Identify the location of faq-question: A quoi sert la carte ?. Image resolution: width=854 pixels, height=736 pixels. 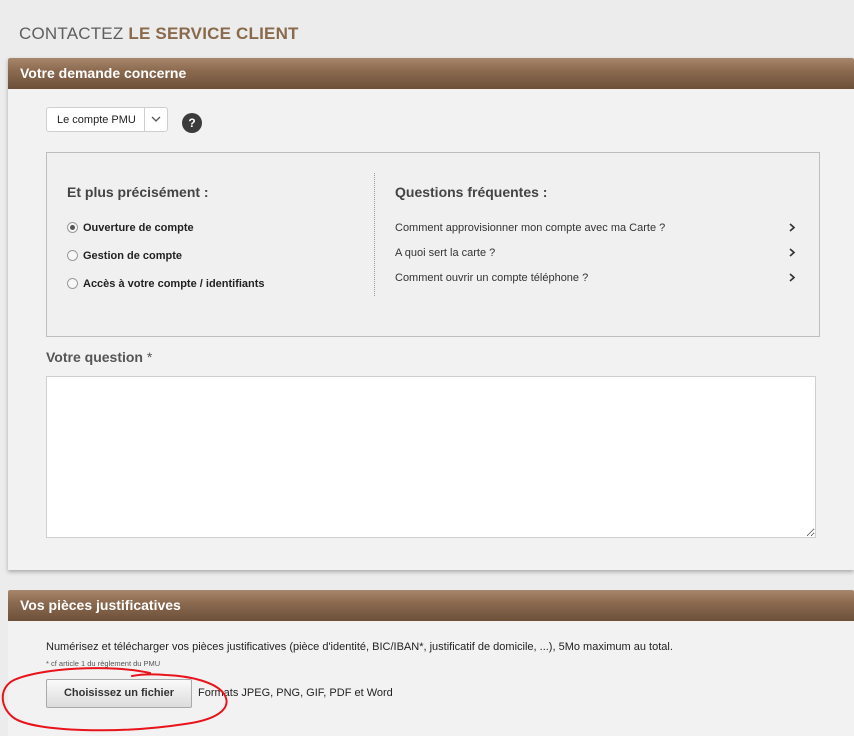
(445, 253).